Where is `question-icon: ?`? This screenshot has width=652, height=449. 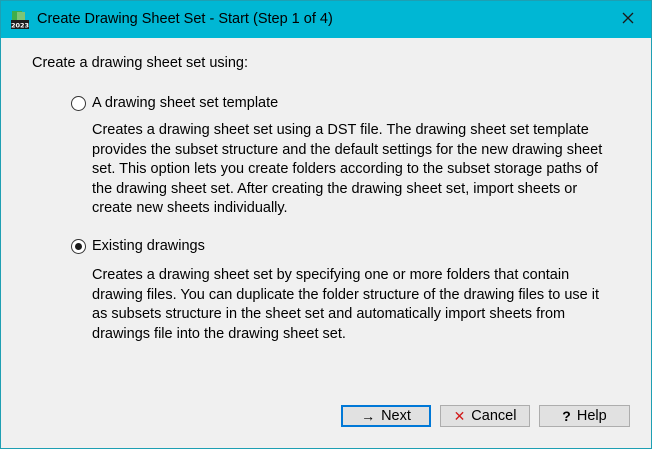
question-icon: ? is located at coordinates (566, 416).